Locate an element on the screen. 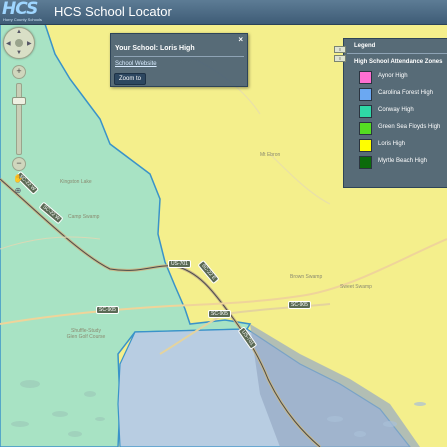 Image resolution: width=447 pixels, height=447 pixels. legend-label: Loris High is located at coordinates (392, 144).